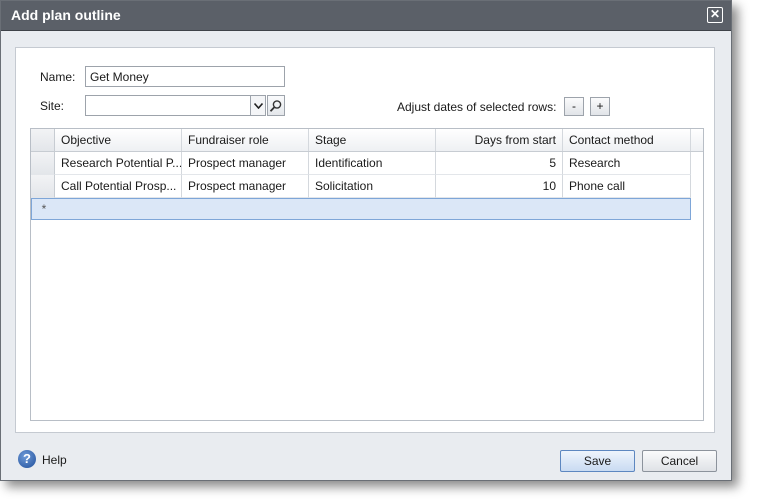 This screenshot has height=501, width=758. What do you see at coordinates (66, 15) in the screenshot?
I see `dialog-title: Add plan outline` at bounding box center [66, 15].